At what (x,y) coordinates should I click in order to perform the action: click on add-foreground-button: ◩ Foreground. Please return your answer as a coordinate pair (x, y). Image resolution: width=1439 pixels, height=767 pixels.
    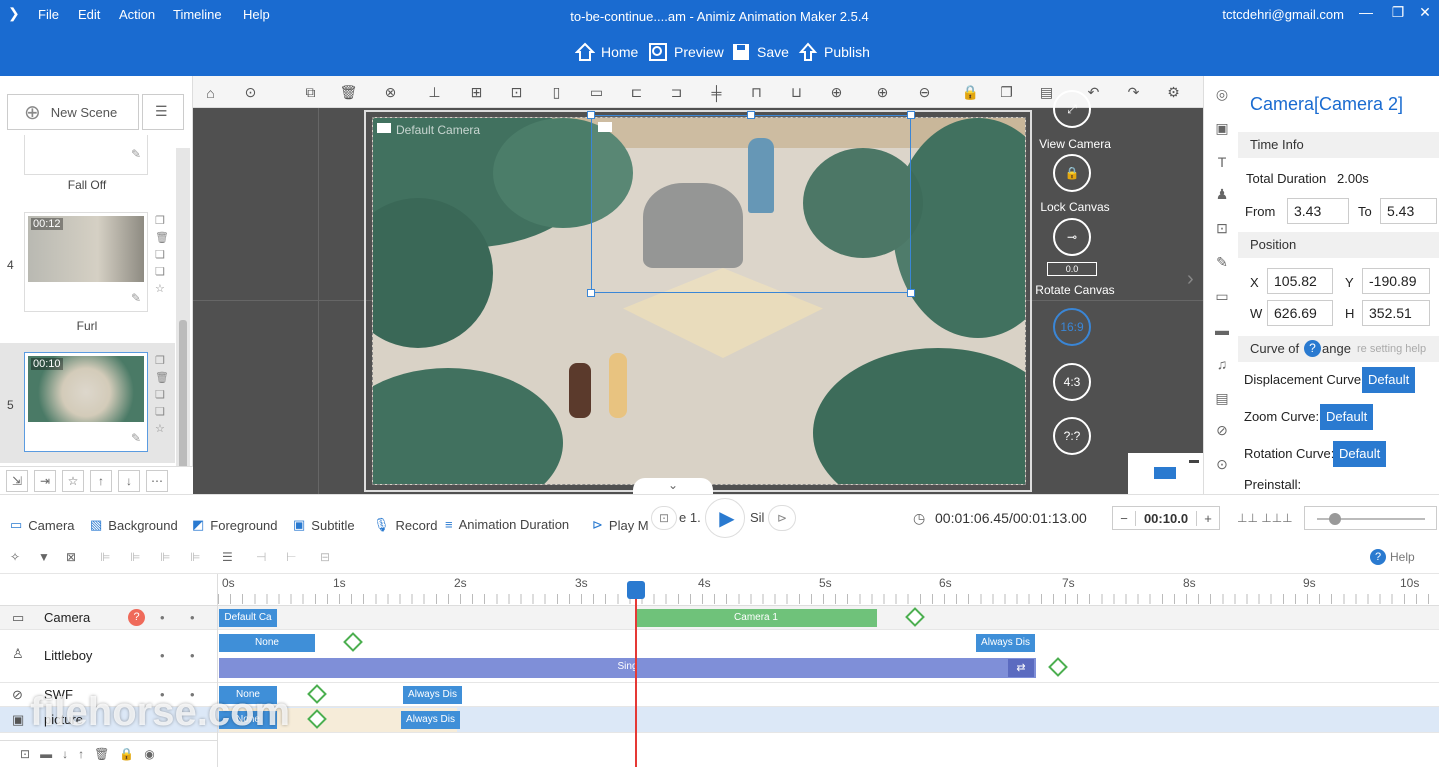
    Looking at the image, I should click on (235, 525).